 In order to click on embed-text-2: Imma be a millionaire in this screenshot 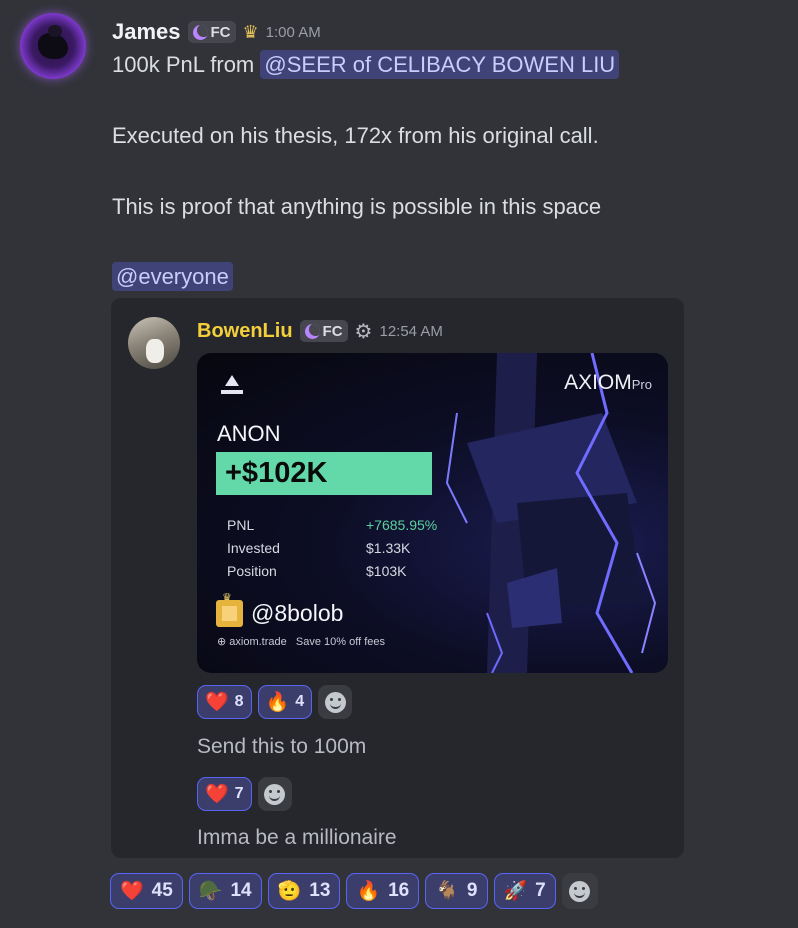, I will do `click(297, 837)`.